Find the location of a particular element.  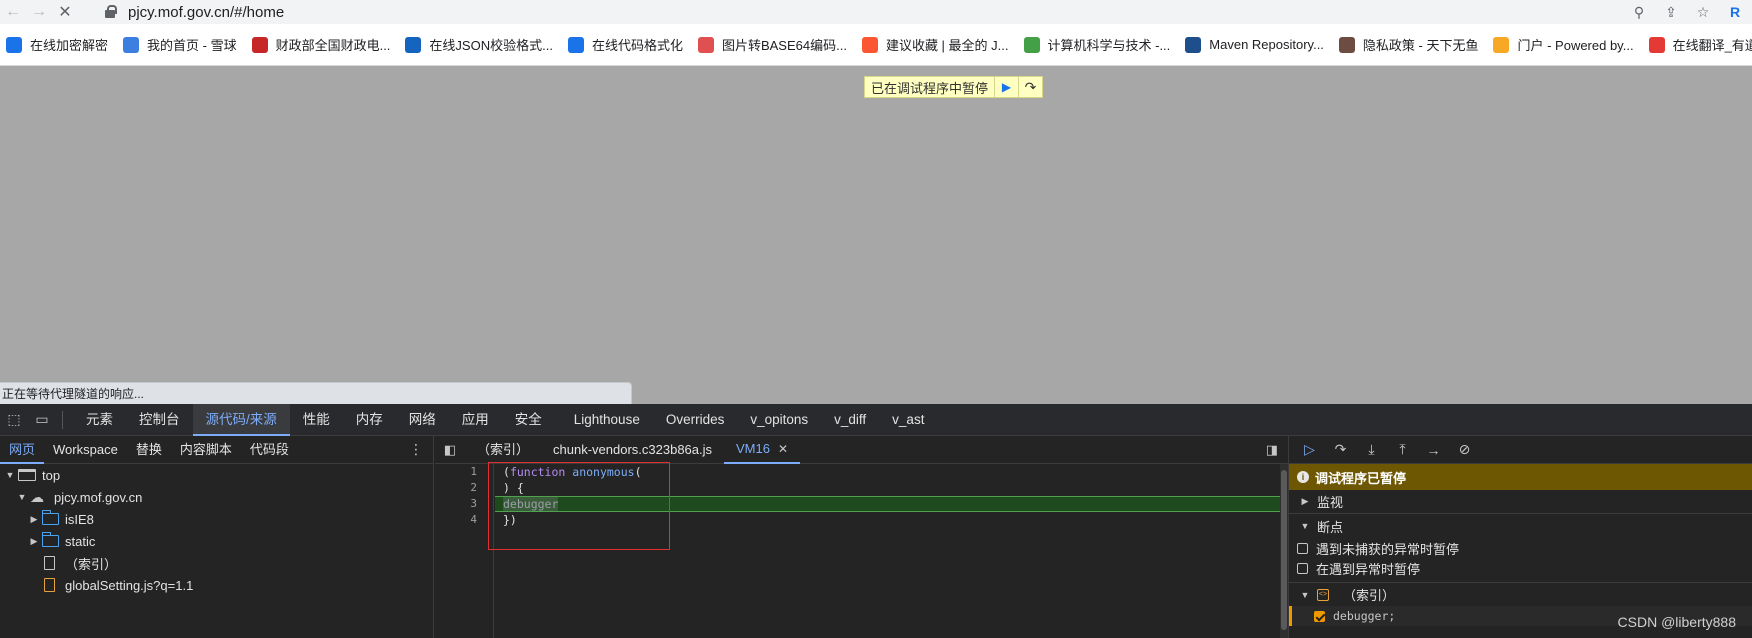

step-icon: → is located at coordinates (1433, 450).